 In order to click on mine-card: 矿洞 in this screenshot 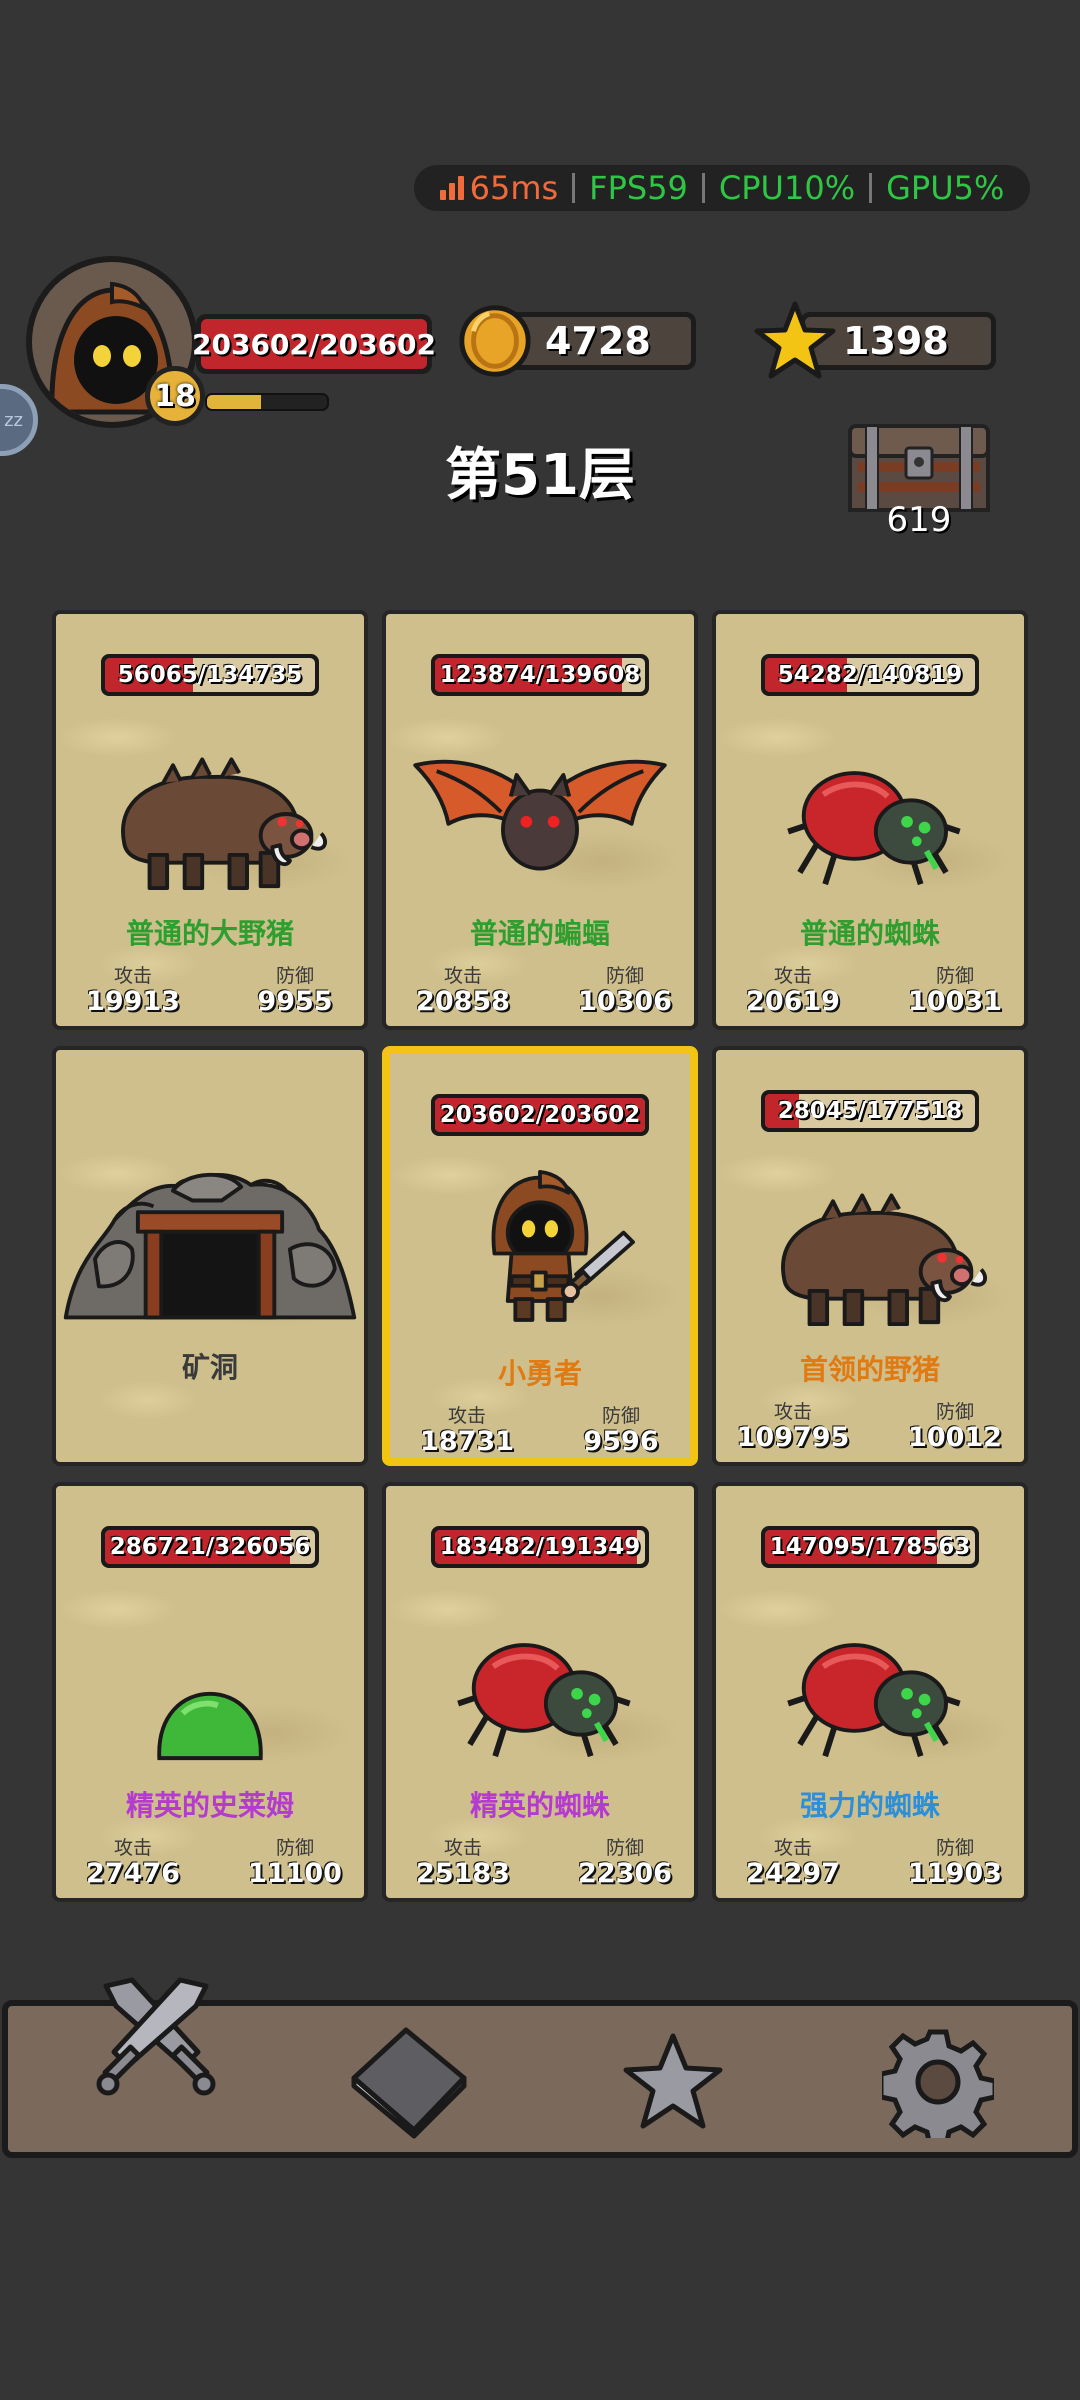, I will do `click(210, 1256)`.